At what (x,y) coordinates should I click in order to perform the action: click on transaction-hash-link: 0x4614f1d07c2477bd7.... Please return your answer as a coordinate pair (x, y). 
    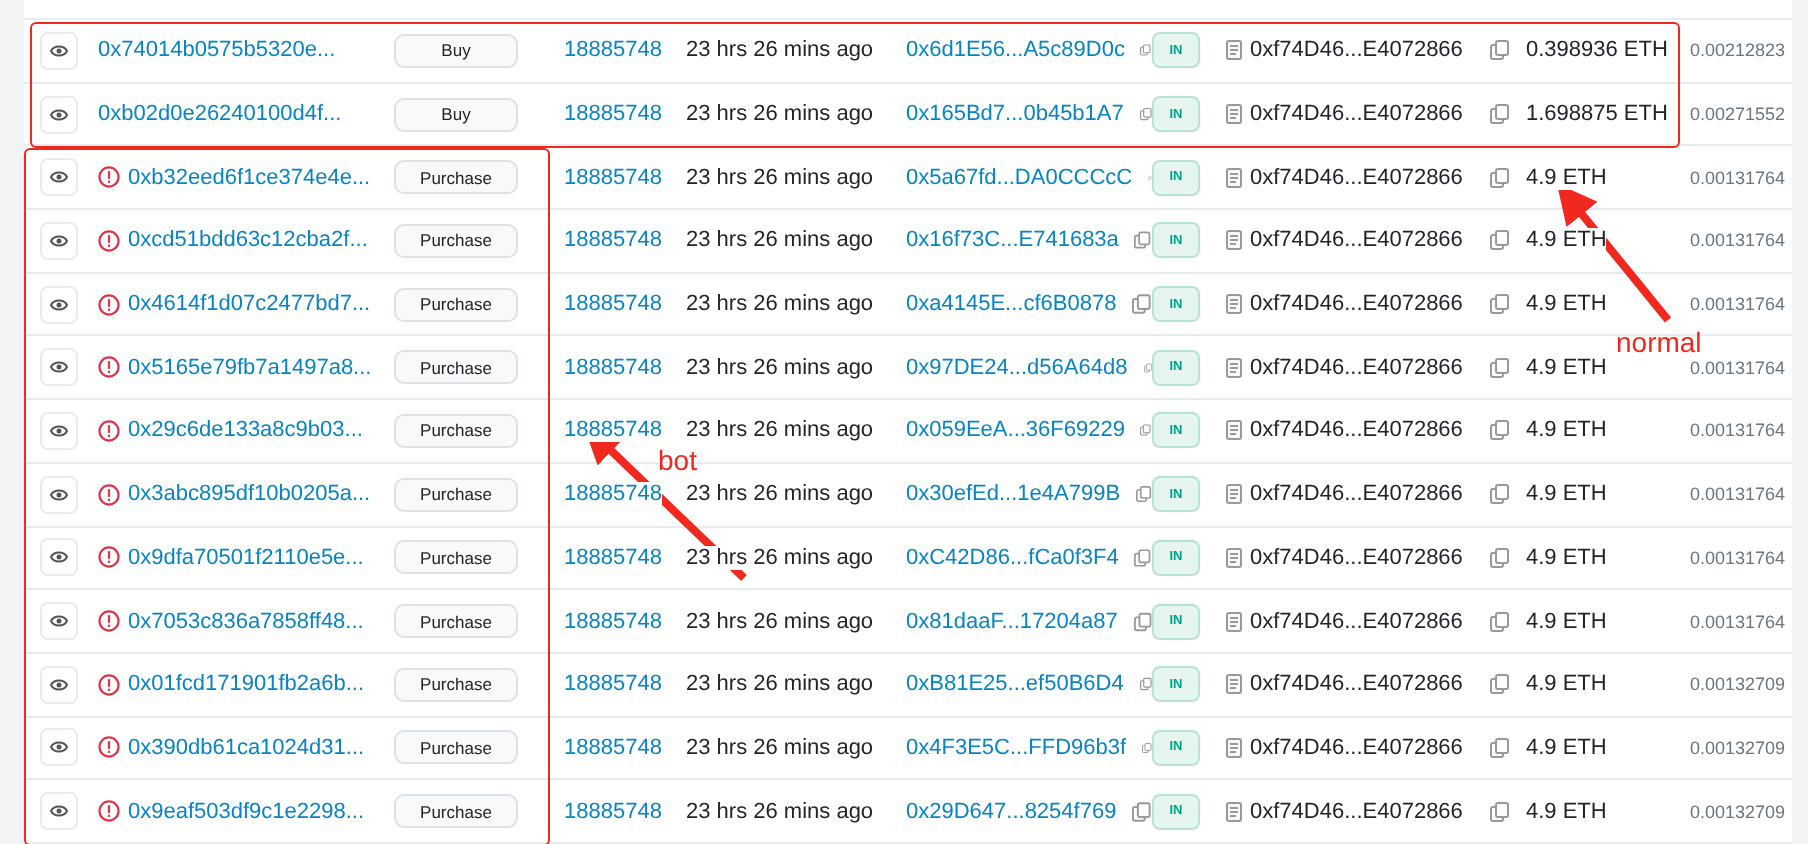
    Looking at the image, I should click on (249, 304).